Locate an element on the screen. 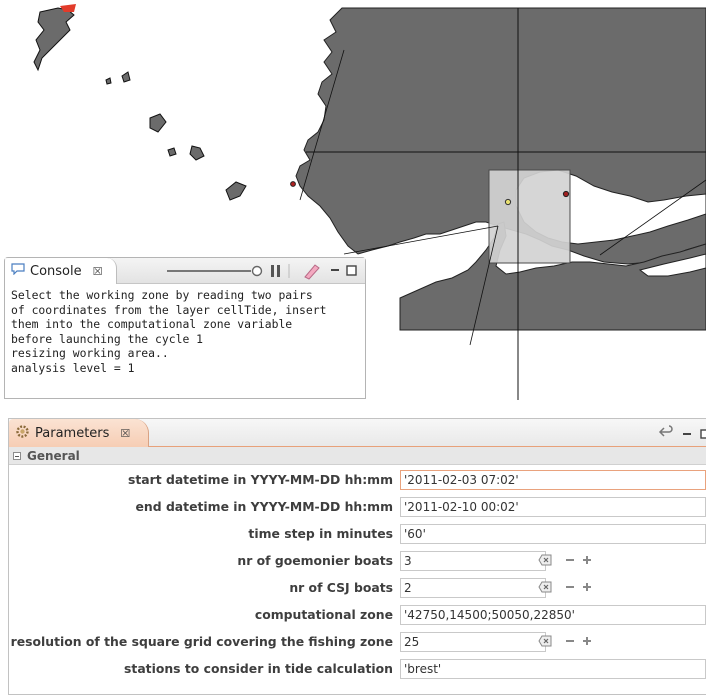 The width and height of the screenshot is (706, 695). parameters-tabbar: Parameters ☒ is located at coordinates (357, 433).